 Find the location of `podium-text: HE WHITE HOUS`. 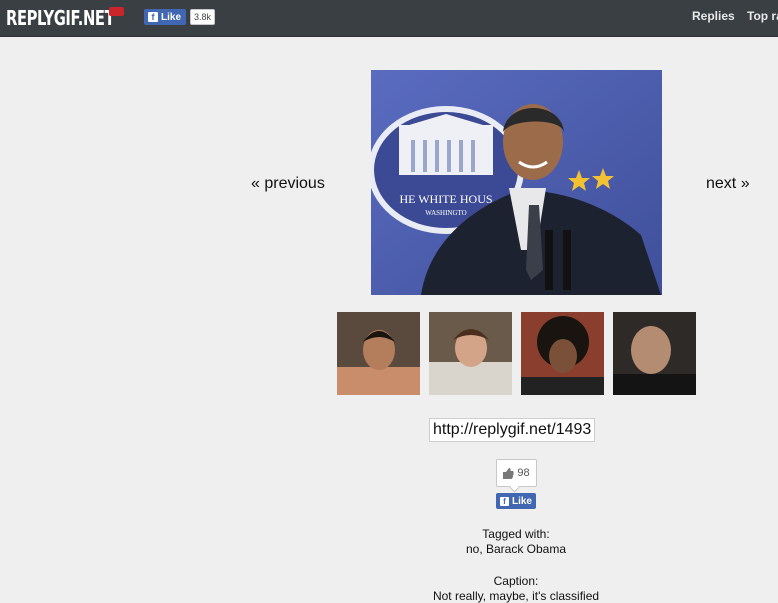

podium-text: HE WHITE HOUS is located at coordinates (445, 199).